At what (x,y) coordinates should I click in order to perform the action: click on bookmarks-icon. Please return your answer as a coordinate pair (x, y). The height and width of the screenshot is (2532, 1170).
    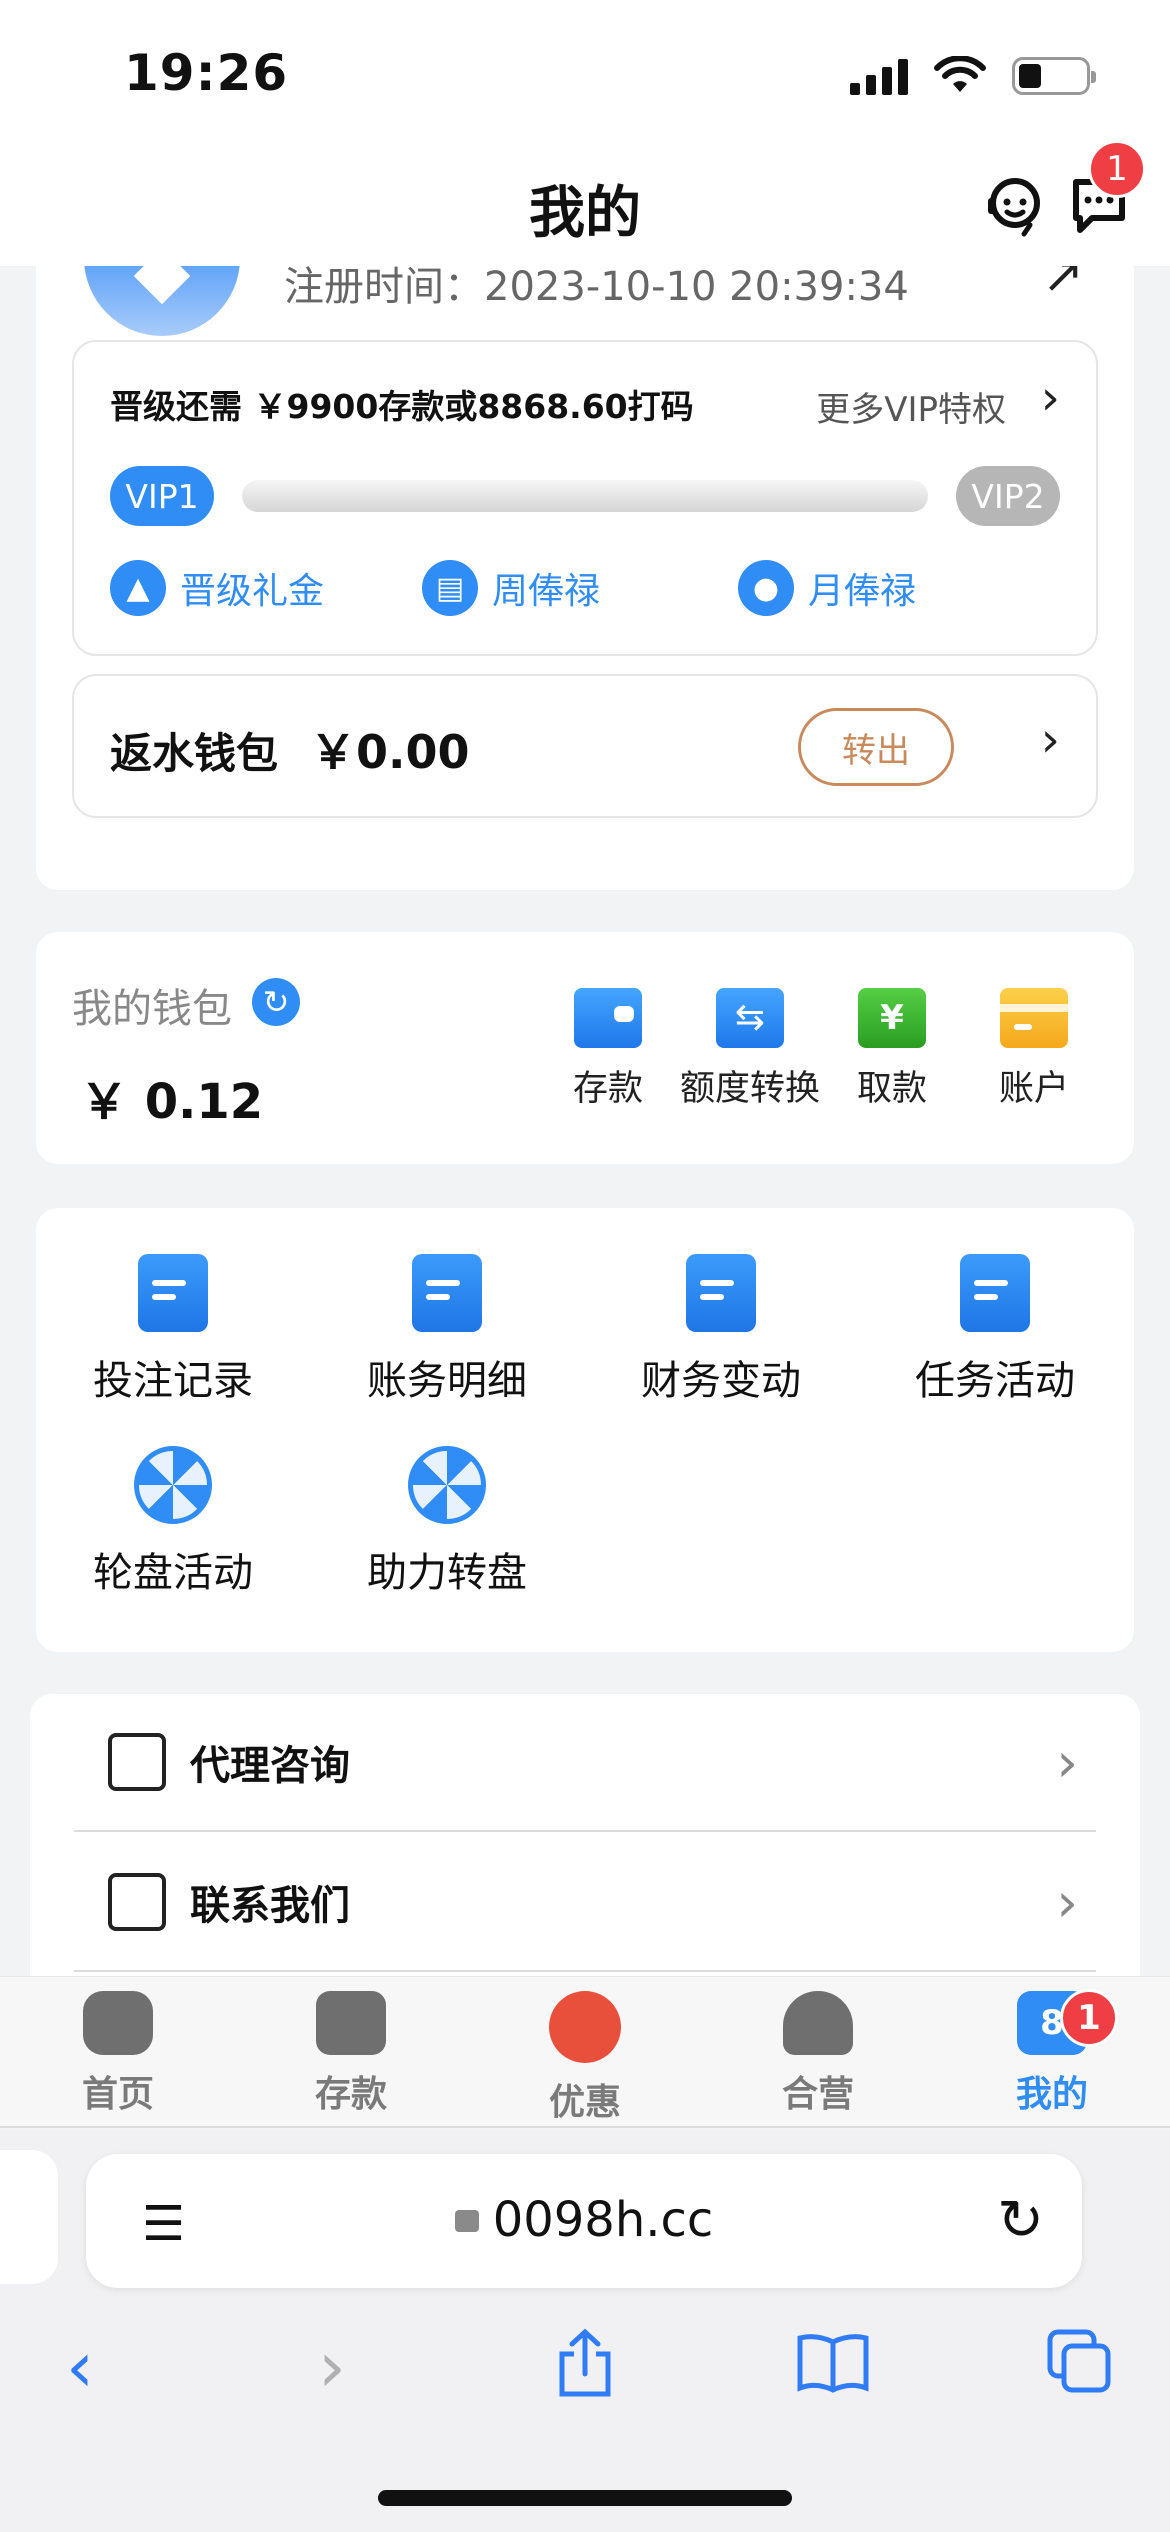
    Looking at the image, I should click on (833, 2362).